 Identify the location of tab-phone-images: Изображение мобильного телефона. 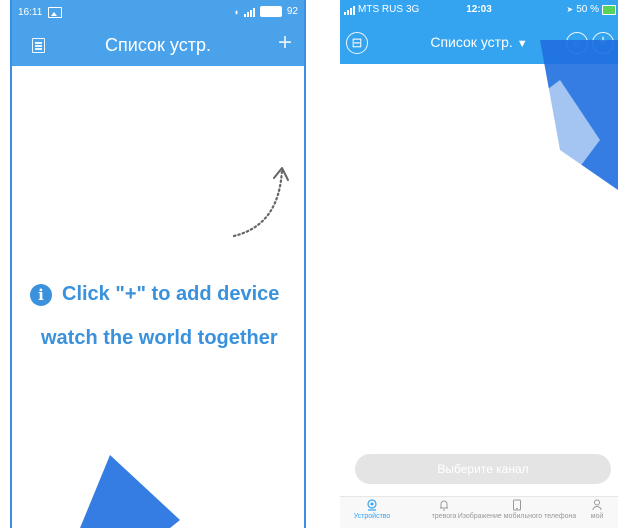
(517, 509).